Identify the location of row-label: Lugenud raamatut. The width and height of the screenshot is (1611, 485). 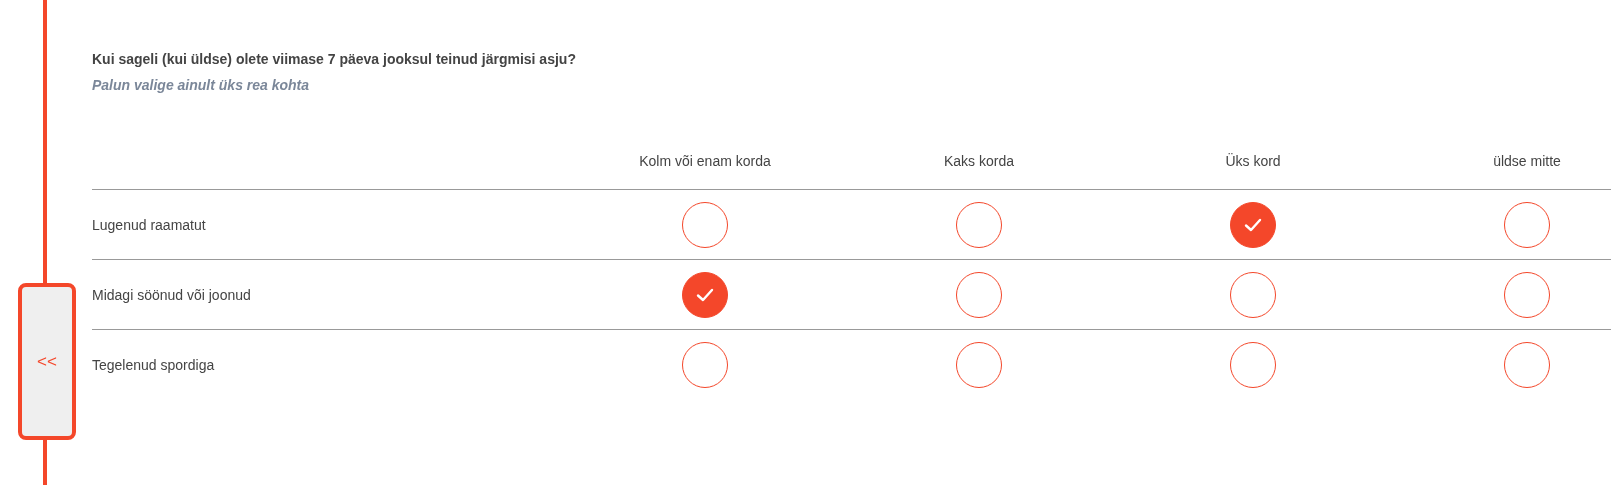
(149, 224).